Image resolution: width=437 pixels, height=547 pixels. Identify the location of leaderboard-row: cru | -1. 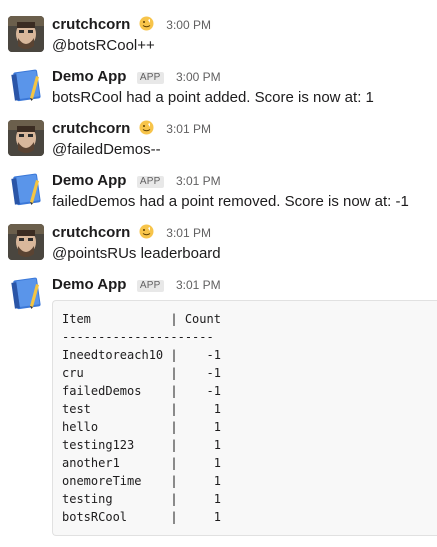
(141, 373).